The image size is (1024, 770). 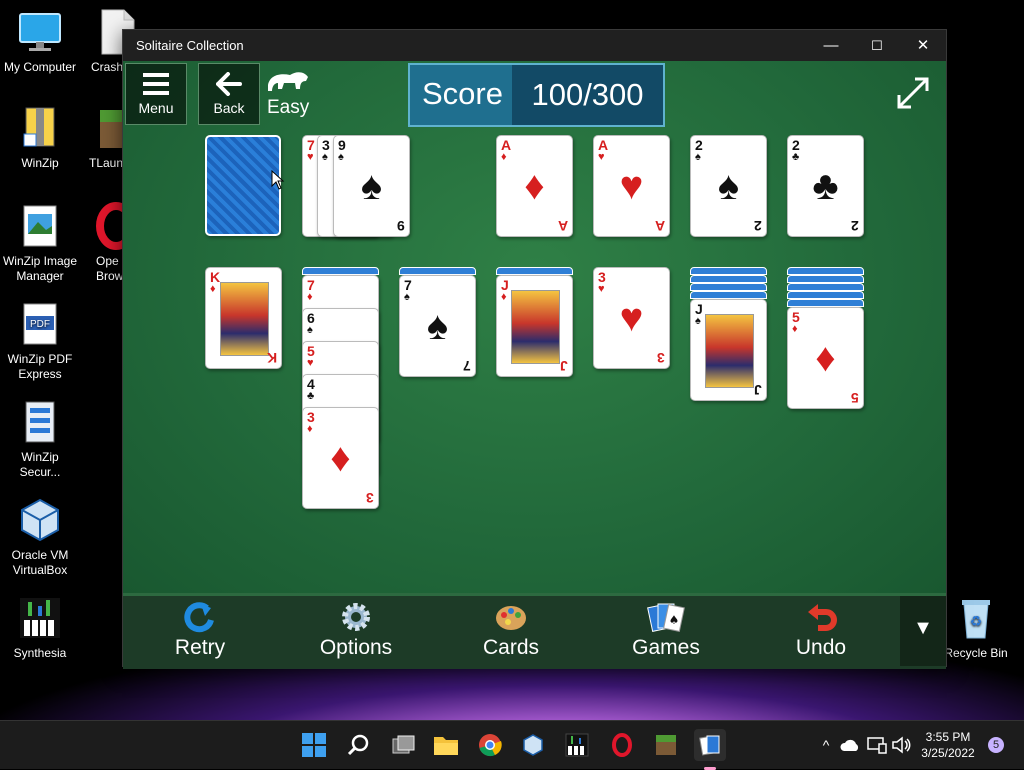 I want to click on options-button: Options, so click(x=356, y=631).